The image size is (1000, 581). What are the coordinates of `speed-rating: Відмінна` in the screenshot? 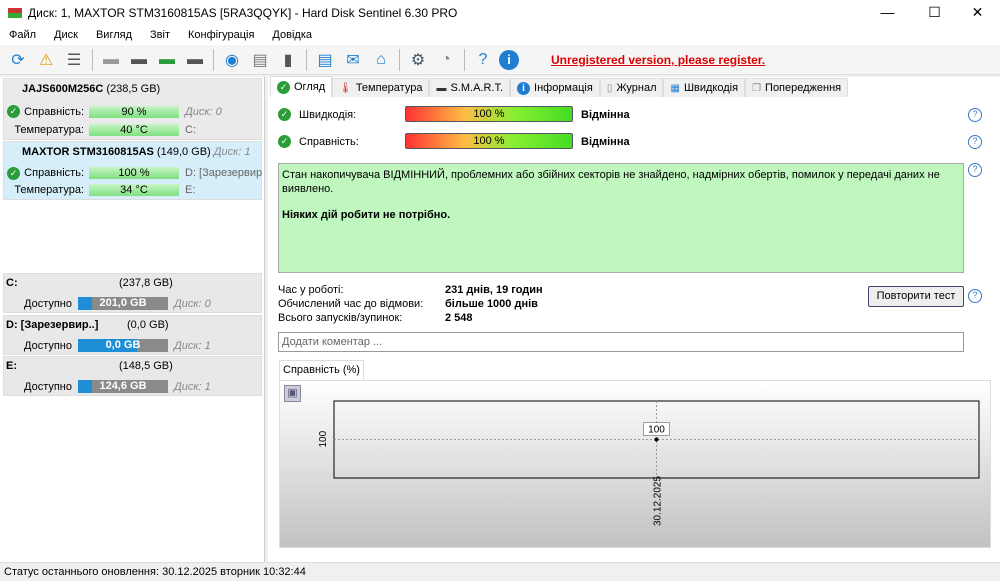 It's located at (605, 115).